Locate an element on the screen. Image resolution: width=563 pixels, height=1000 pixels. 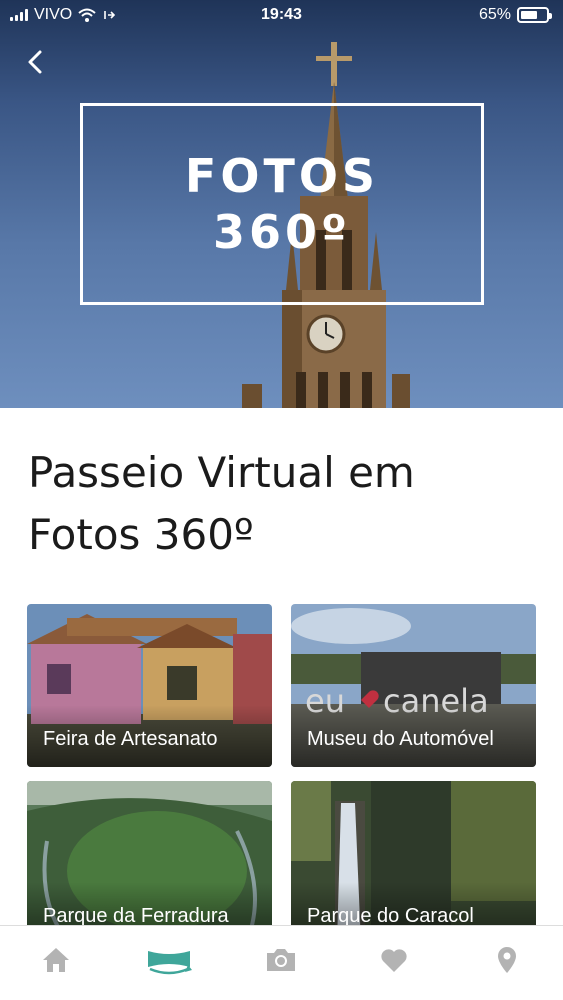
nav-map is located at coordinates (507, 960).